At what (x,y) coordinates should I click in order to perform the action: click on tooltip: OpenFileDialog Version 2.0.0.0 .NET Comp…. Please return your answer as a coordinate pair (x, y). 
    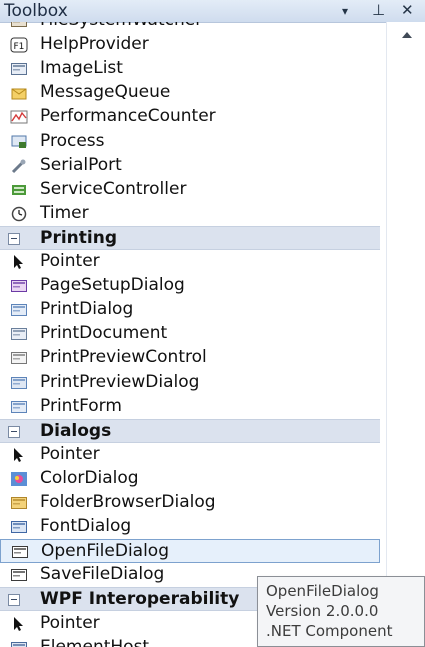
    Looking at the image, I should click on (341, 611).